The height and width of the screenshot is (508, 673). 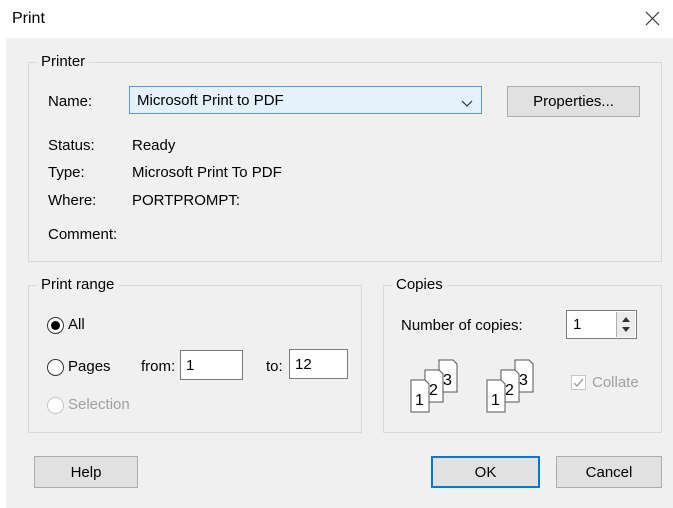 What do you see at coordinates (625, 324) in the screenshot?
I see `spinner-arrows` at bounding box center [625, 324].